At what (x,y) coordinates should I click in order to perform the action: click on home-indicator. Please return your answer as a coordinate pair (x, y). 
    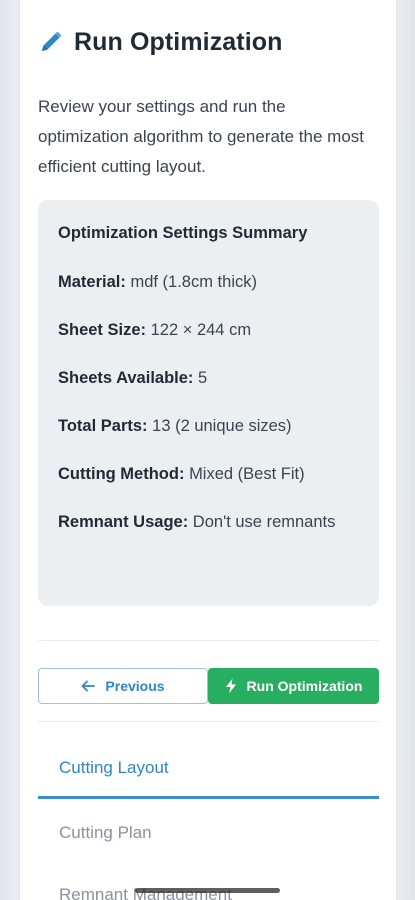
    Looking at the image, I should click on (207, 890).